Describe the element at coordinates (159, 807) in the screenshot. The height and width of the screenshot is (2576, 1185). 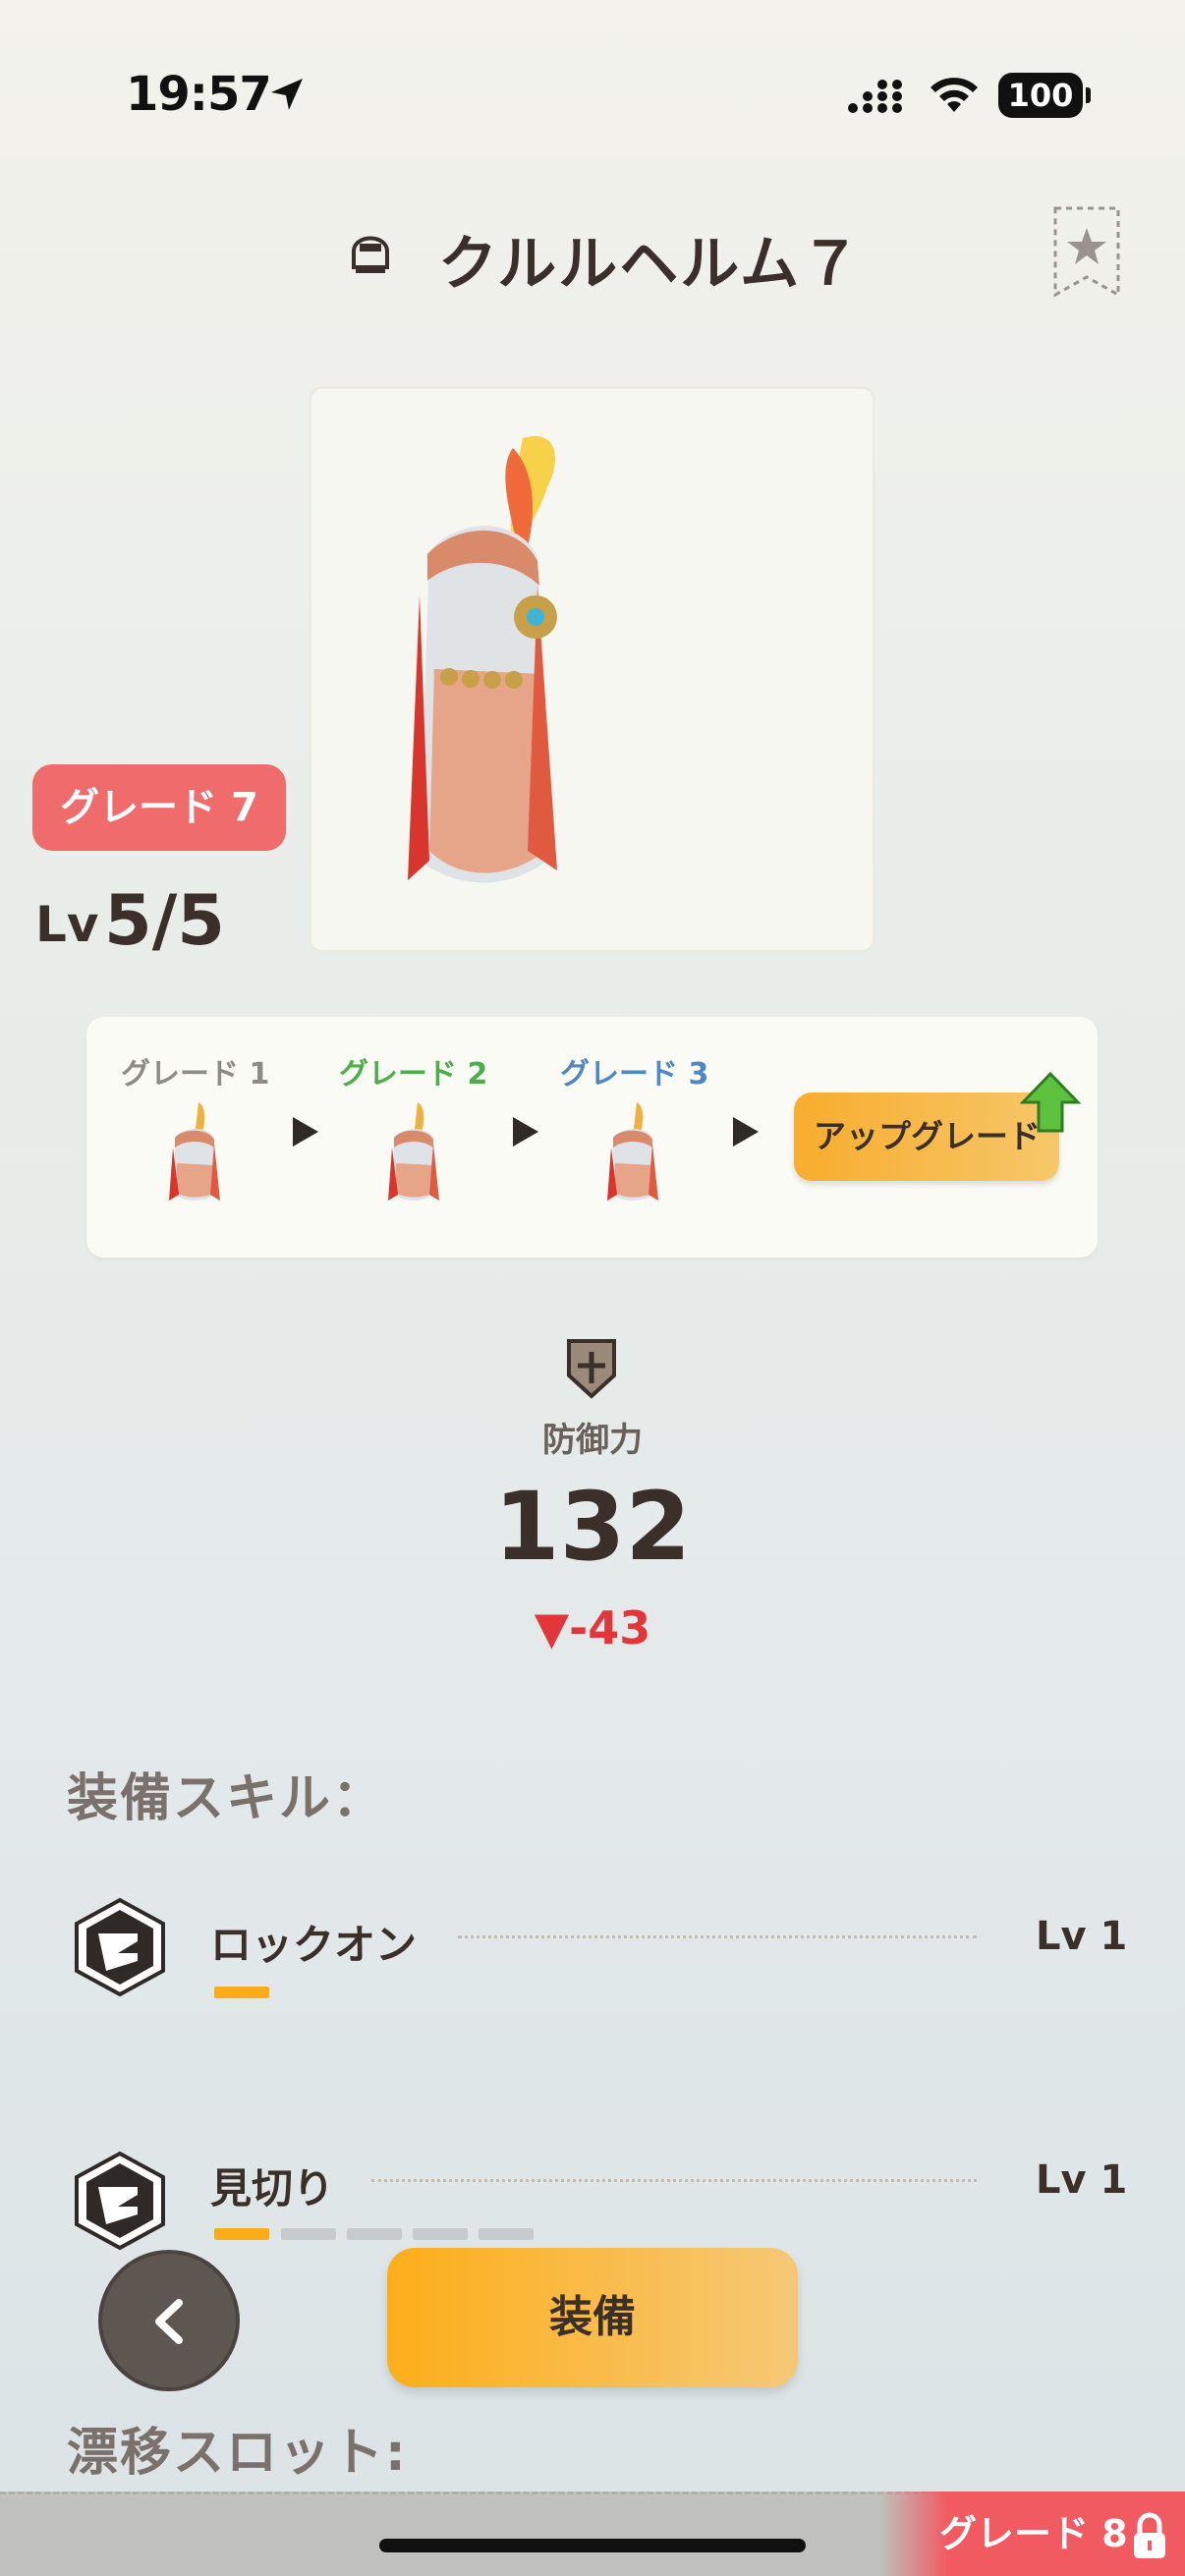
I see `grade-badge: グレード 7` at that location.